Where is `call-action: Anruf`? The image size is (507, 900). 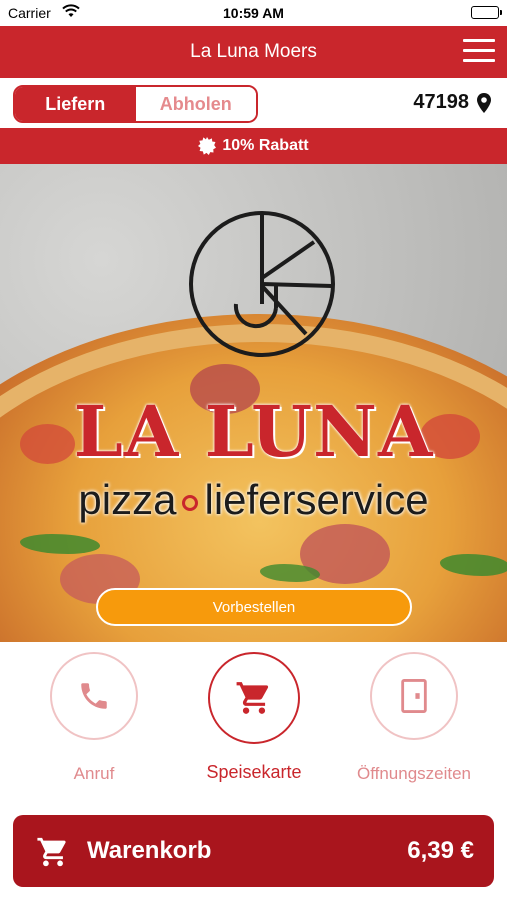 call-action: Anruf is located at coordinates (94, 718).